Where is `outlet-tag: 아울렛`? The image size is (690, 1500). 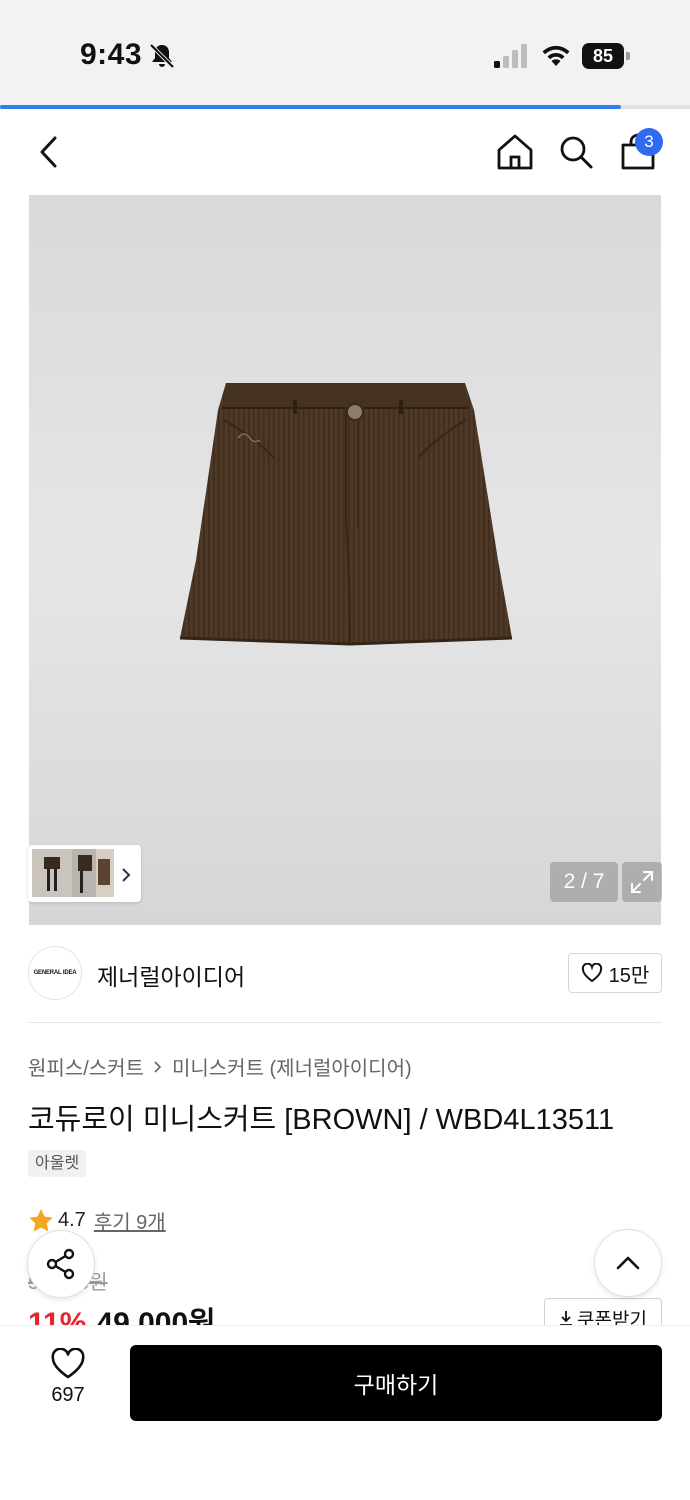 outlet-tag: 아울렛 is located at coordinates (57, 1163).